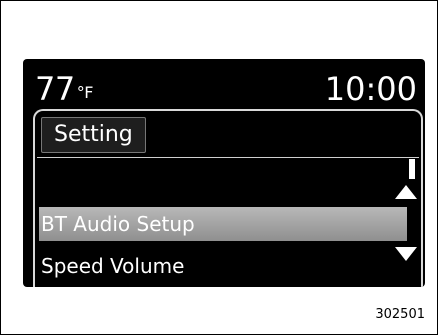  I want to click on temperature-value: 77, so click(55, 89).